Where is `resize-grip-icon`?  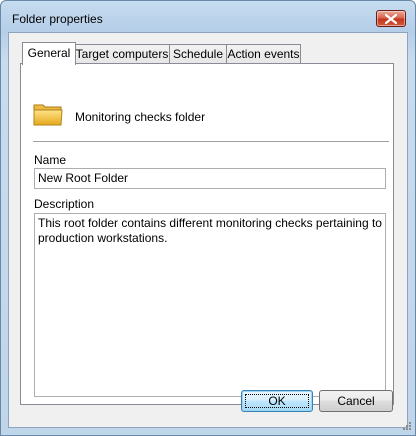
resize-grip-icon is located at coordinates (406, 427).